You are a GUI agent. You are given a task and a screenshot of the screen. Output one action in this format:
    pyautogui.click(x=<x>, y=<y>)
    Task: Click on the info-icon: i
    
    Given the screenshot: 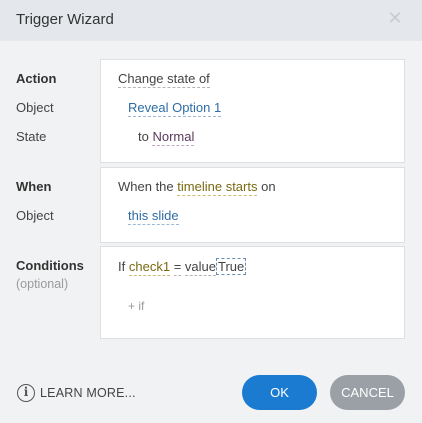 What is the action you would take?
    pyautogui.click(x=26, y=393)
    